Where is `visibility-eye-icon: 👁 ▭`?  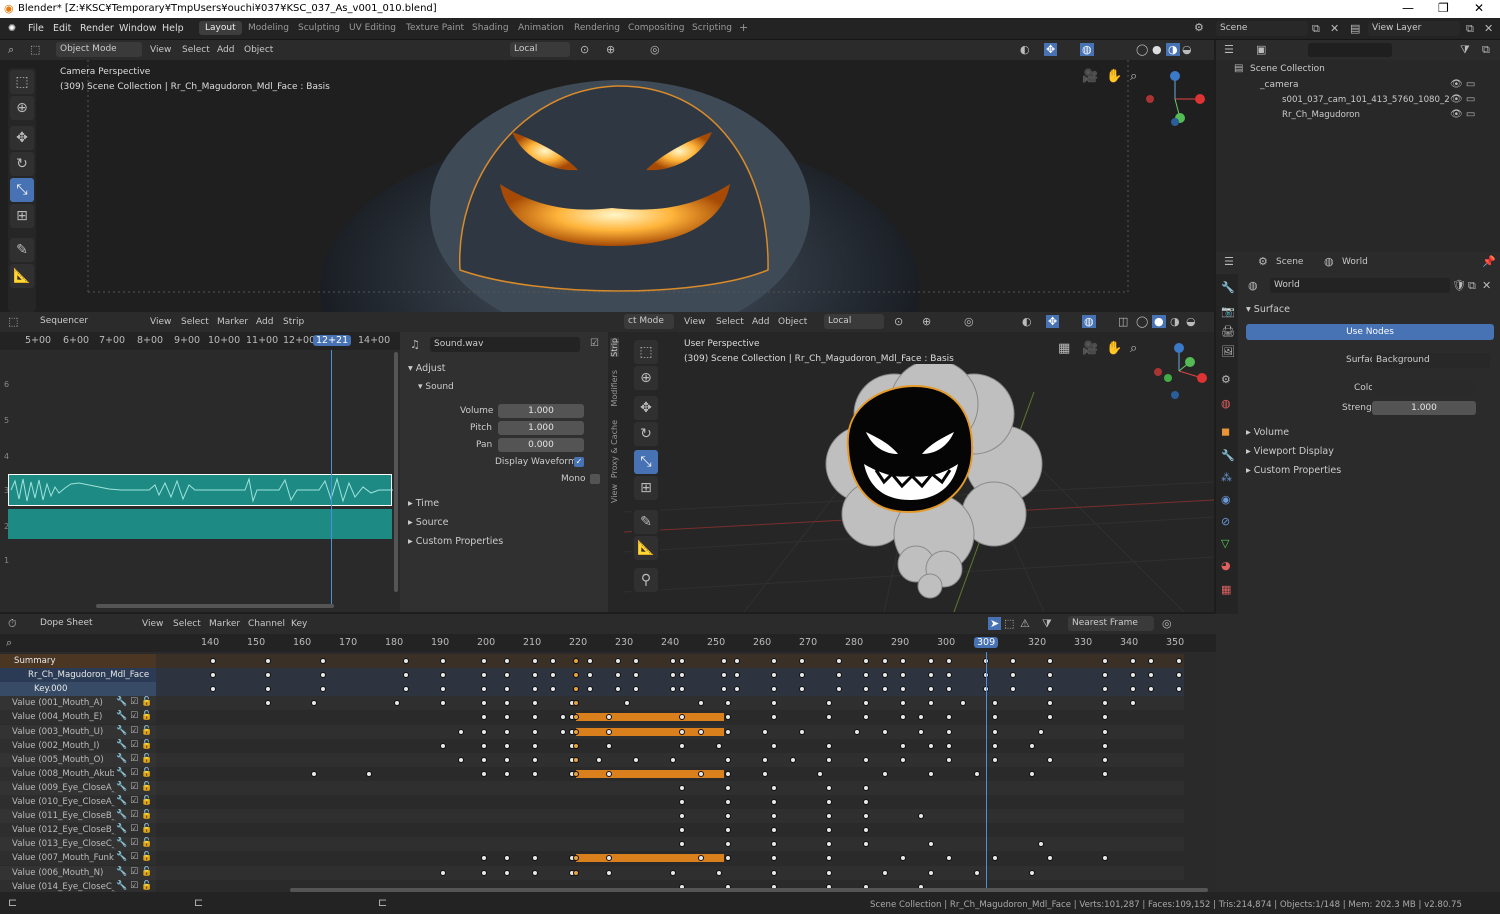
visibility-eye-icon: 👁 ▭ is located at coordinates (1462, 115).